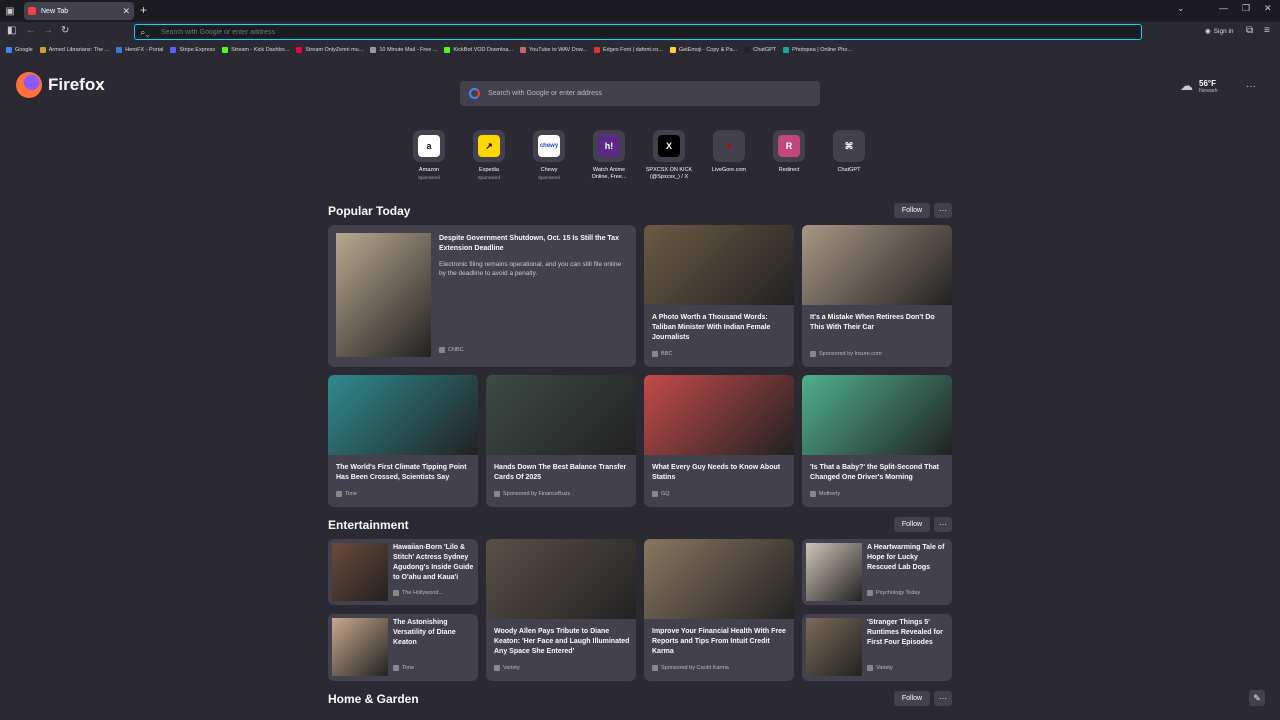  What do you see at coordinates (48, 30) in the screenshot?
I see `forward-button: →` at bounding box center [48, 30].